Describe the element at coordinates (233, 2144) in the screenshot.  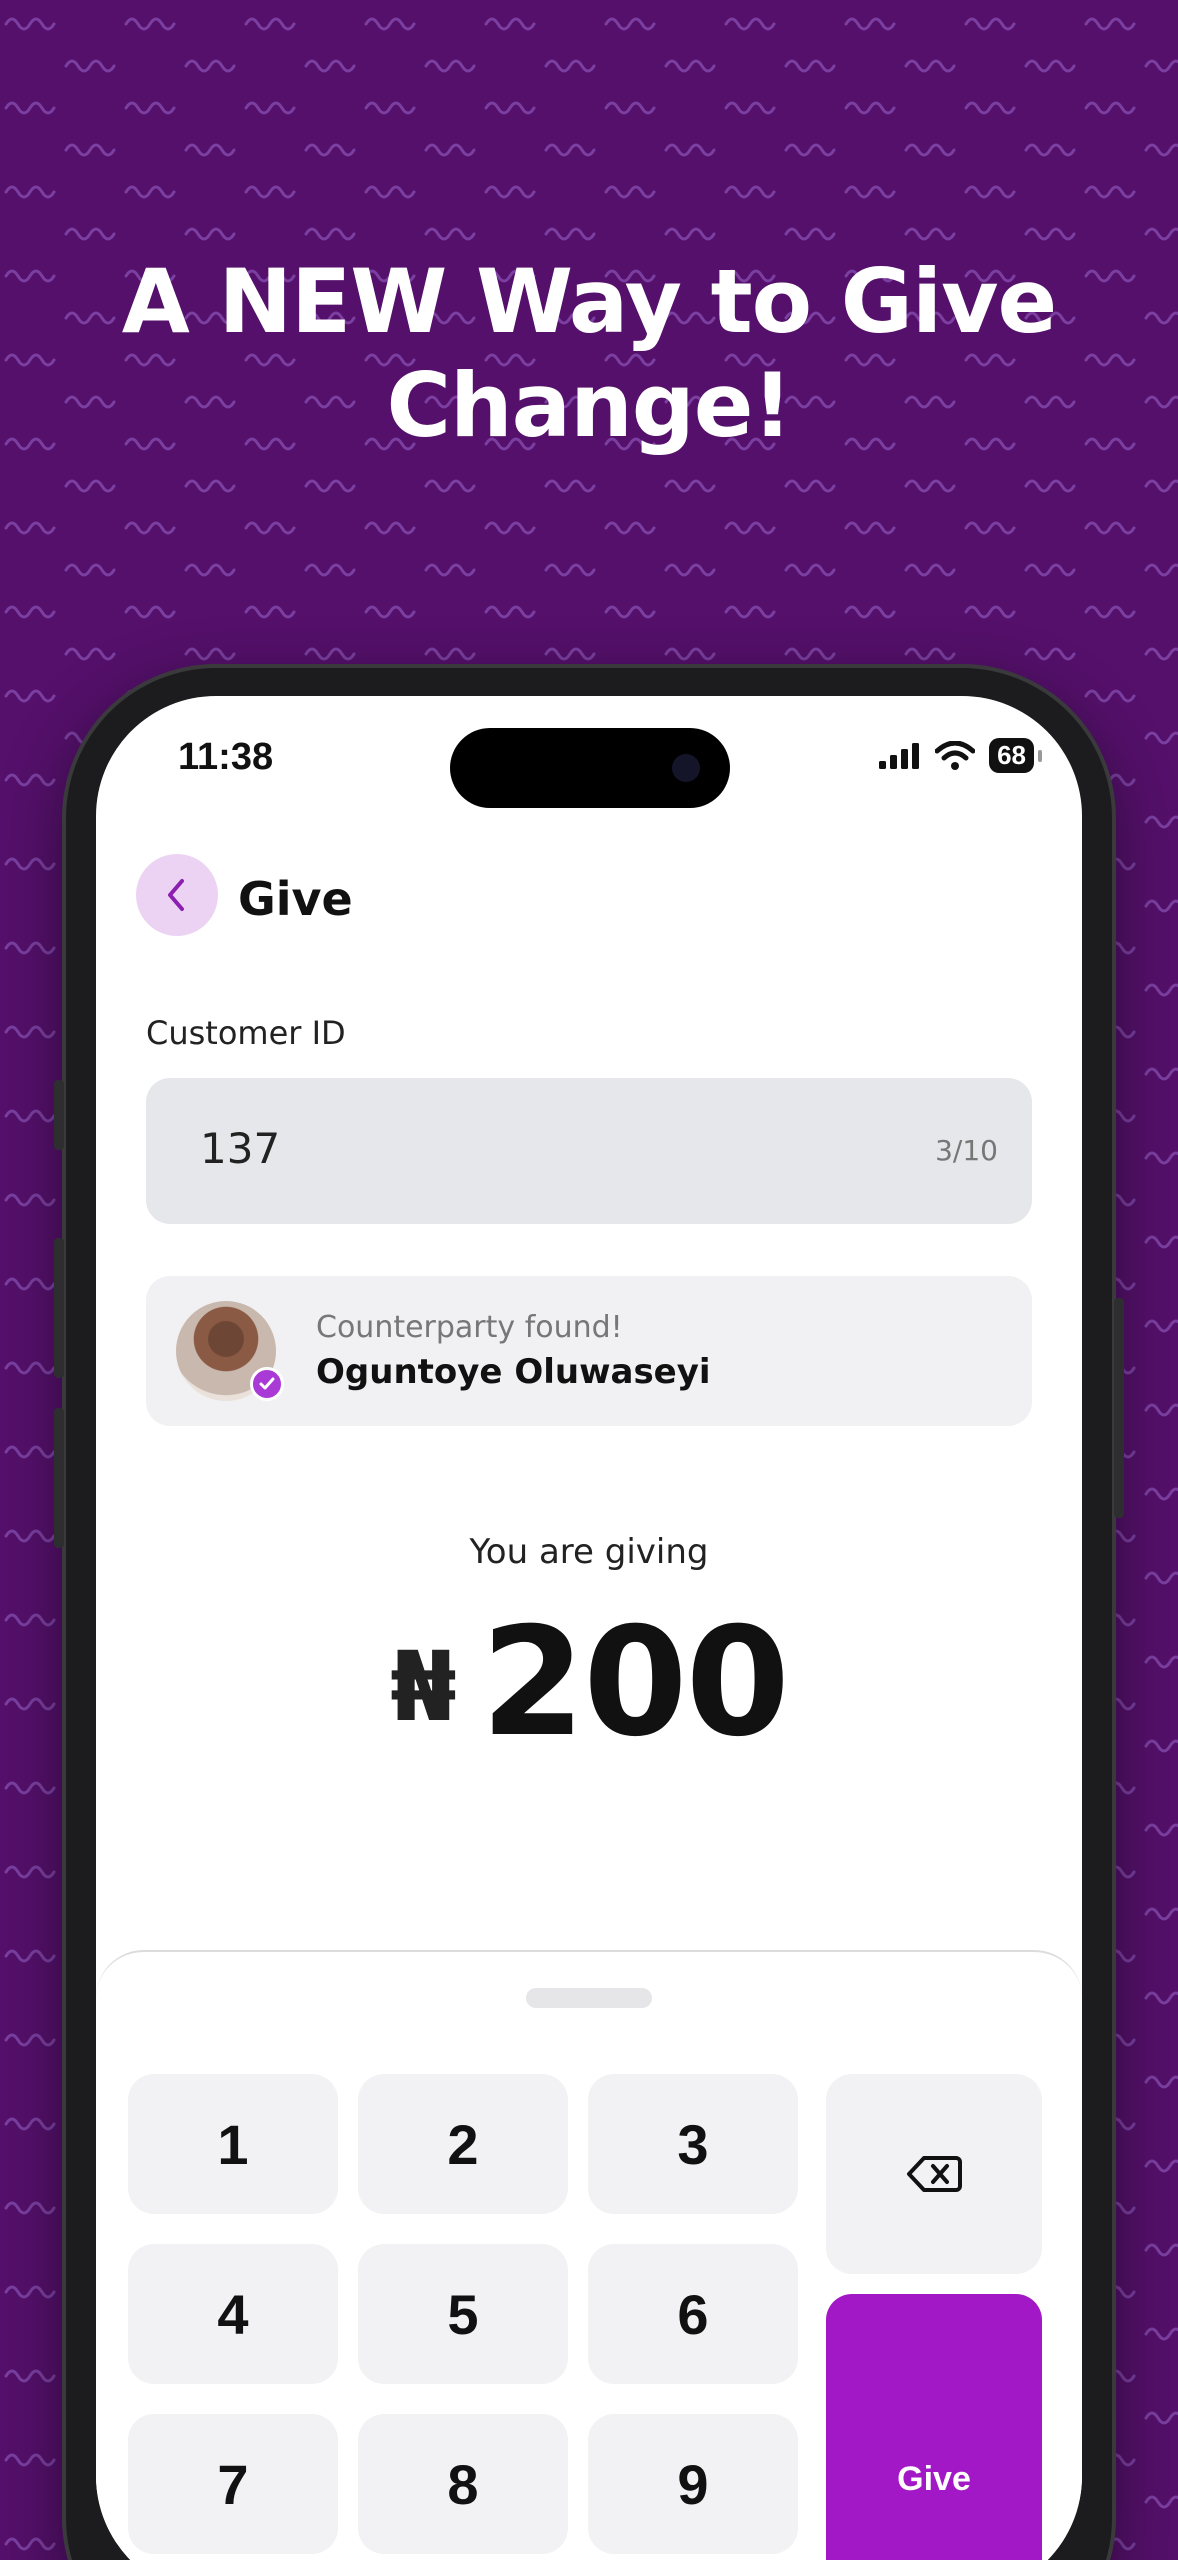
I see `keypad-key-1: 1` at that location.